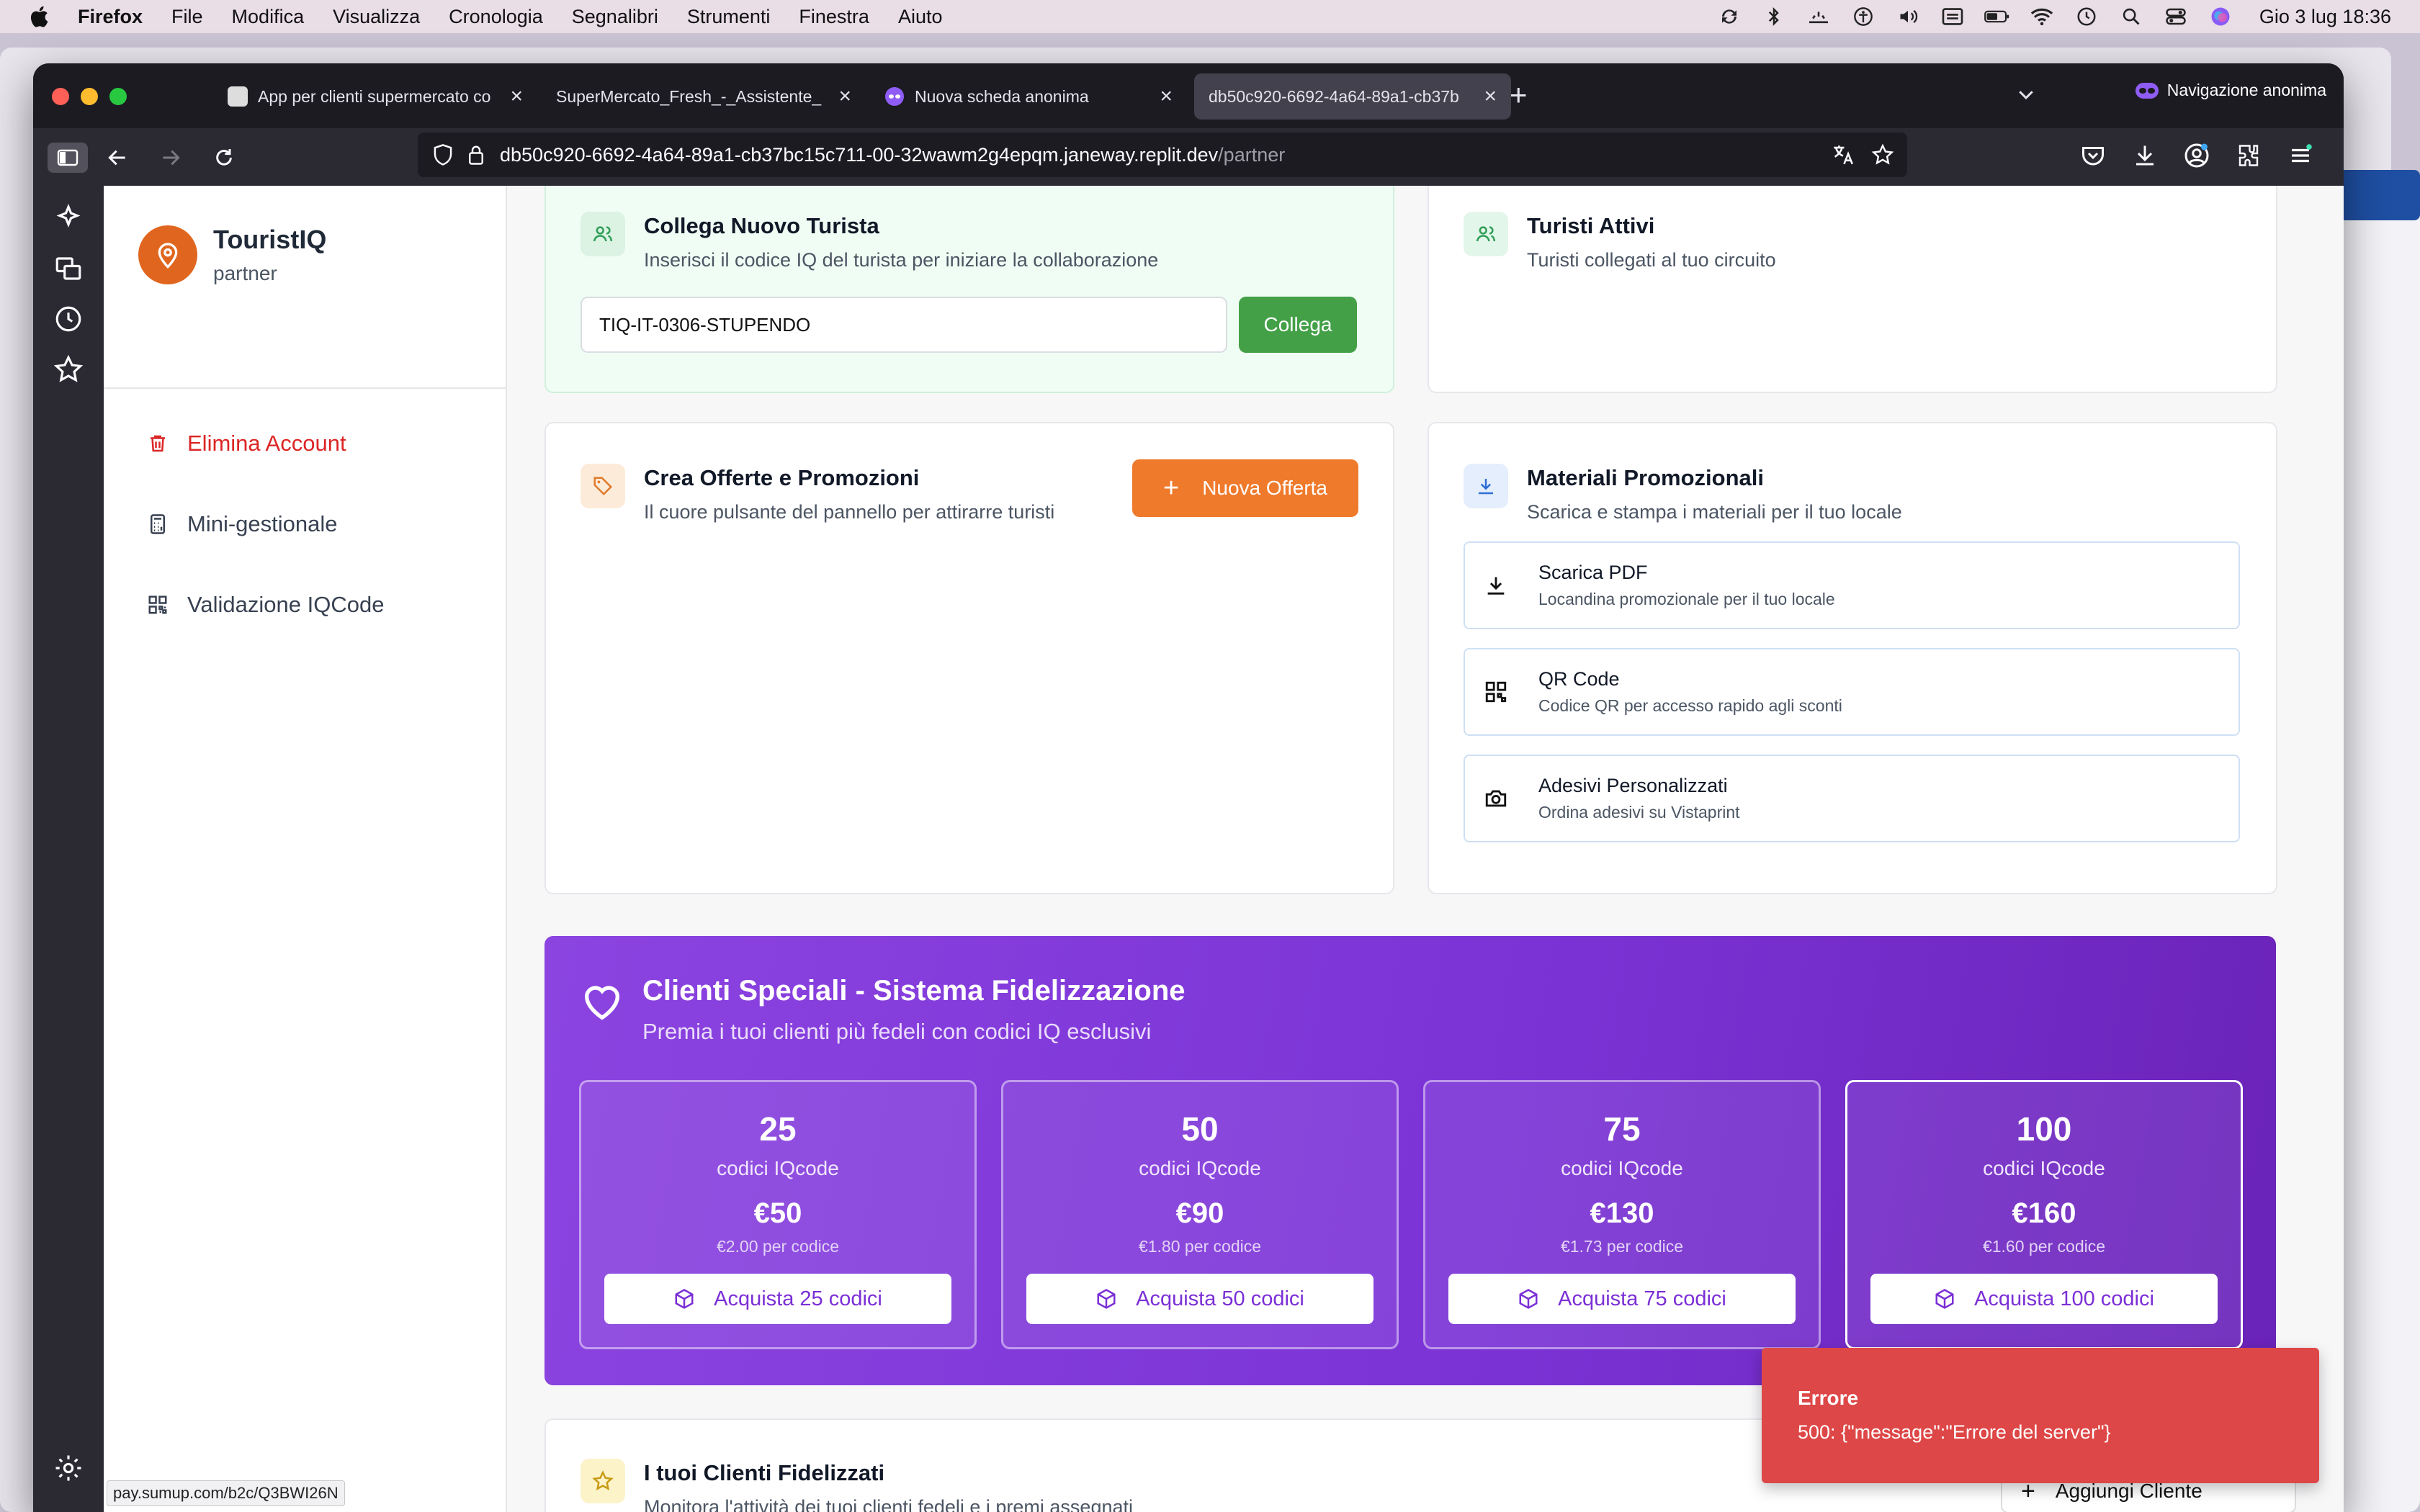 Image resolution: width=2420 pixels, height=1512 pixels. I want to click on menu-cronologia: Cronologia, so click(496, 17).